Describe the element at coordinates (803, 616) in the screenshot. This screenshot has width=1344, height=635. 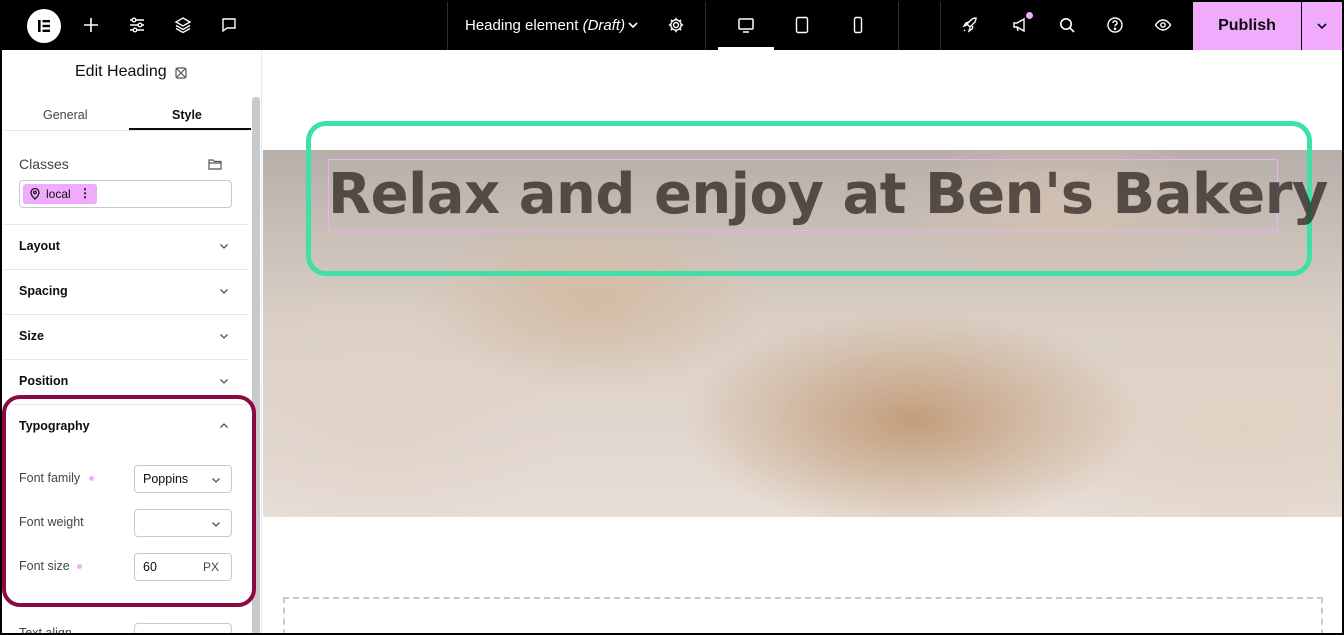
I see `drop-zone` at that location.